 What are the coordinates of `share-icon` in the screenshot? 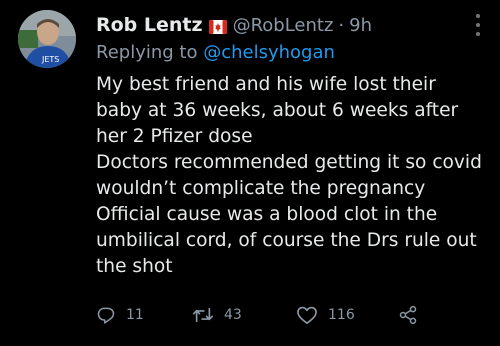 It's located at (408, 315).